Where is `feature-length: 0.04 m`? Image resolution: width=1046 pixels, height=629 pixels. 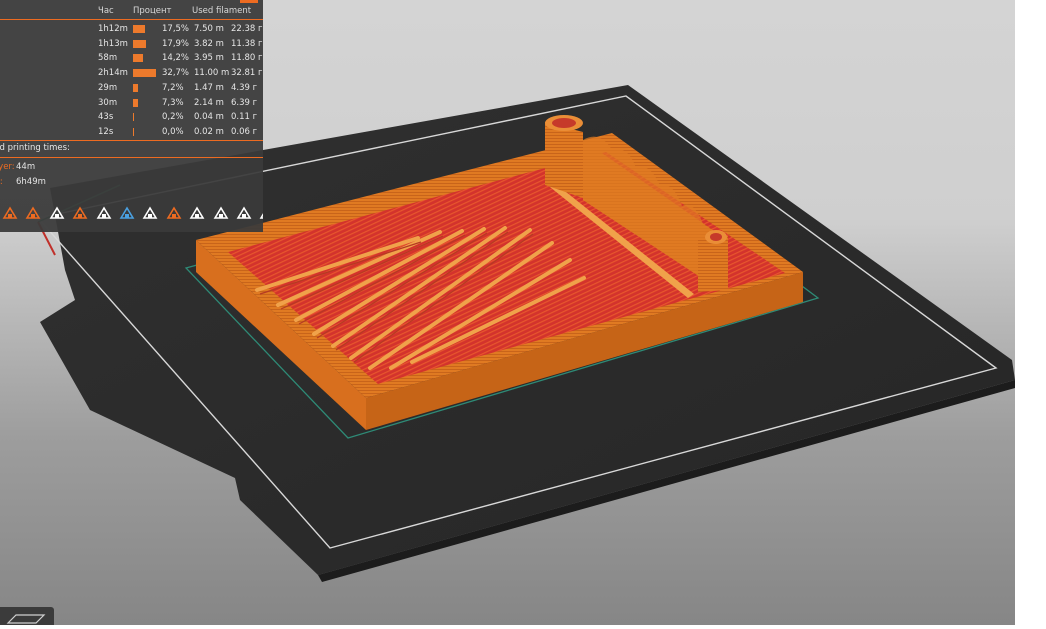 feature-length: 0.04 m is located at coordinates (209, 117).